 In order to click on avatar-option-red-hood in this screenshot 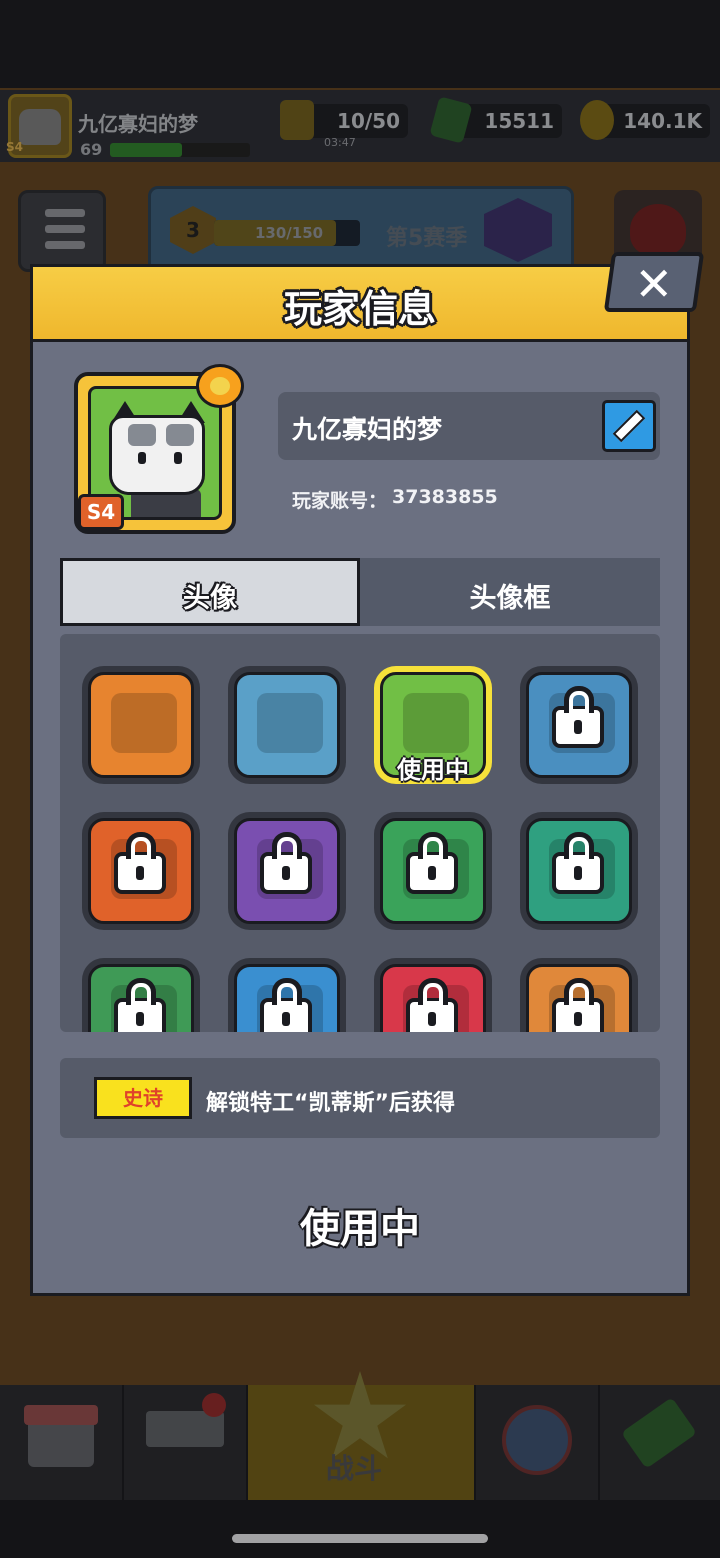, I will do `click(433, 995)`.